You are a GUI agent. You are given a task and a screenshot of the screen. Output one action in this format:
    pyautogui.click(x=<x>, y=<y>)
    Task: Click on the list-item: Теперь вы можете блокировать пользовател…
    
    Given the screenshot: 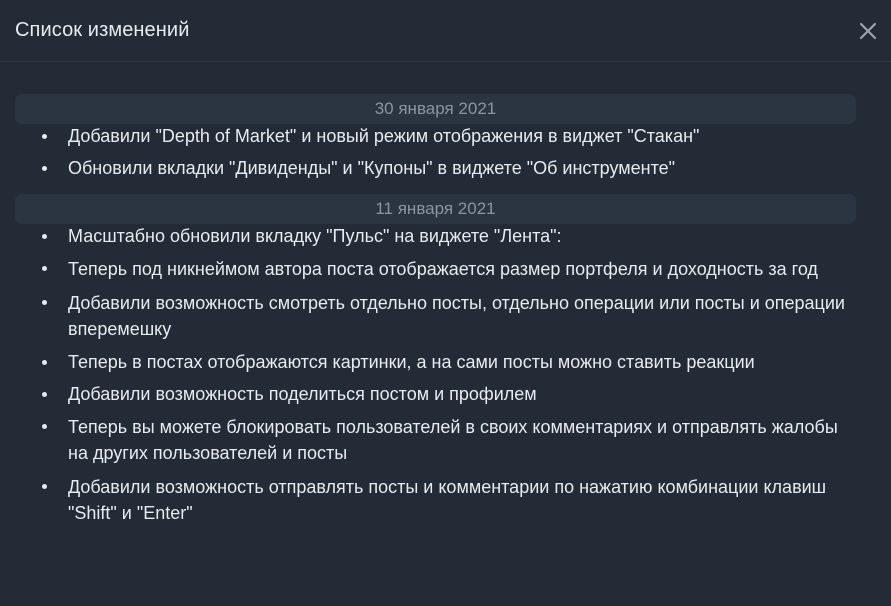 What is the action you would take?
    pyautogui.click(x=435, y=440)
    